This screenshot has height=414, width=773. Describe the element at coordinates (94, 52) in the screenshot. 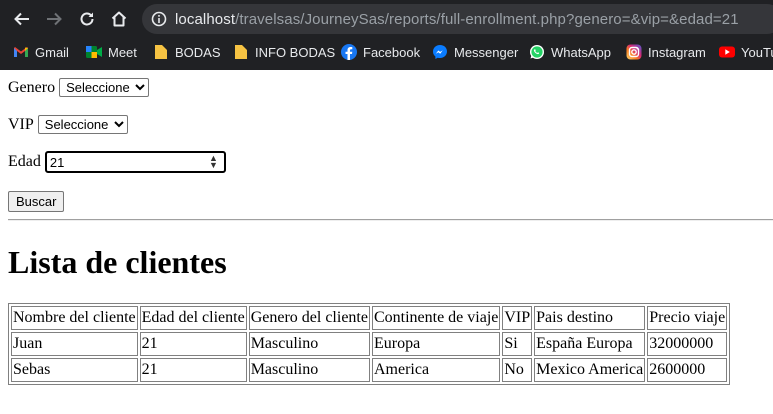

I see `meet-icon` at that location.